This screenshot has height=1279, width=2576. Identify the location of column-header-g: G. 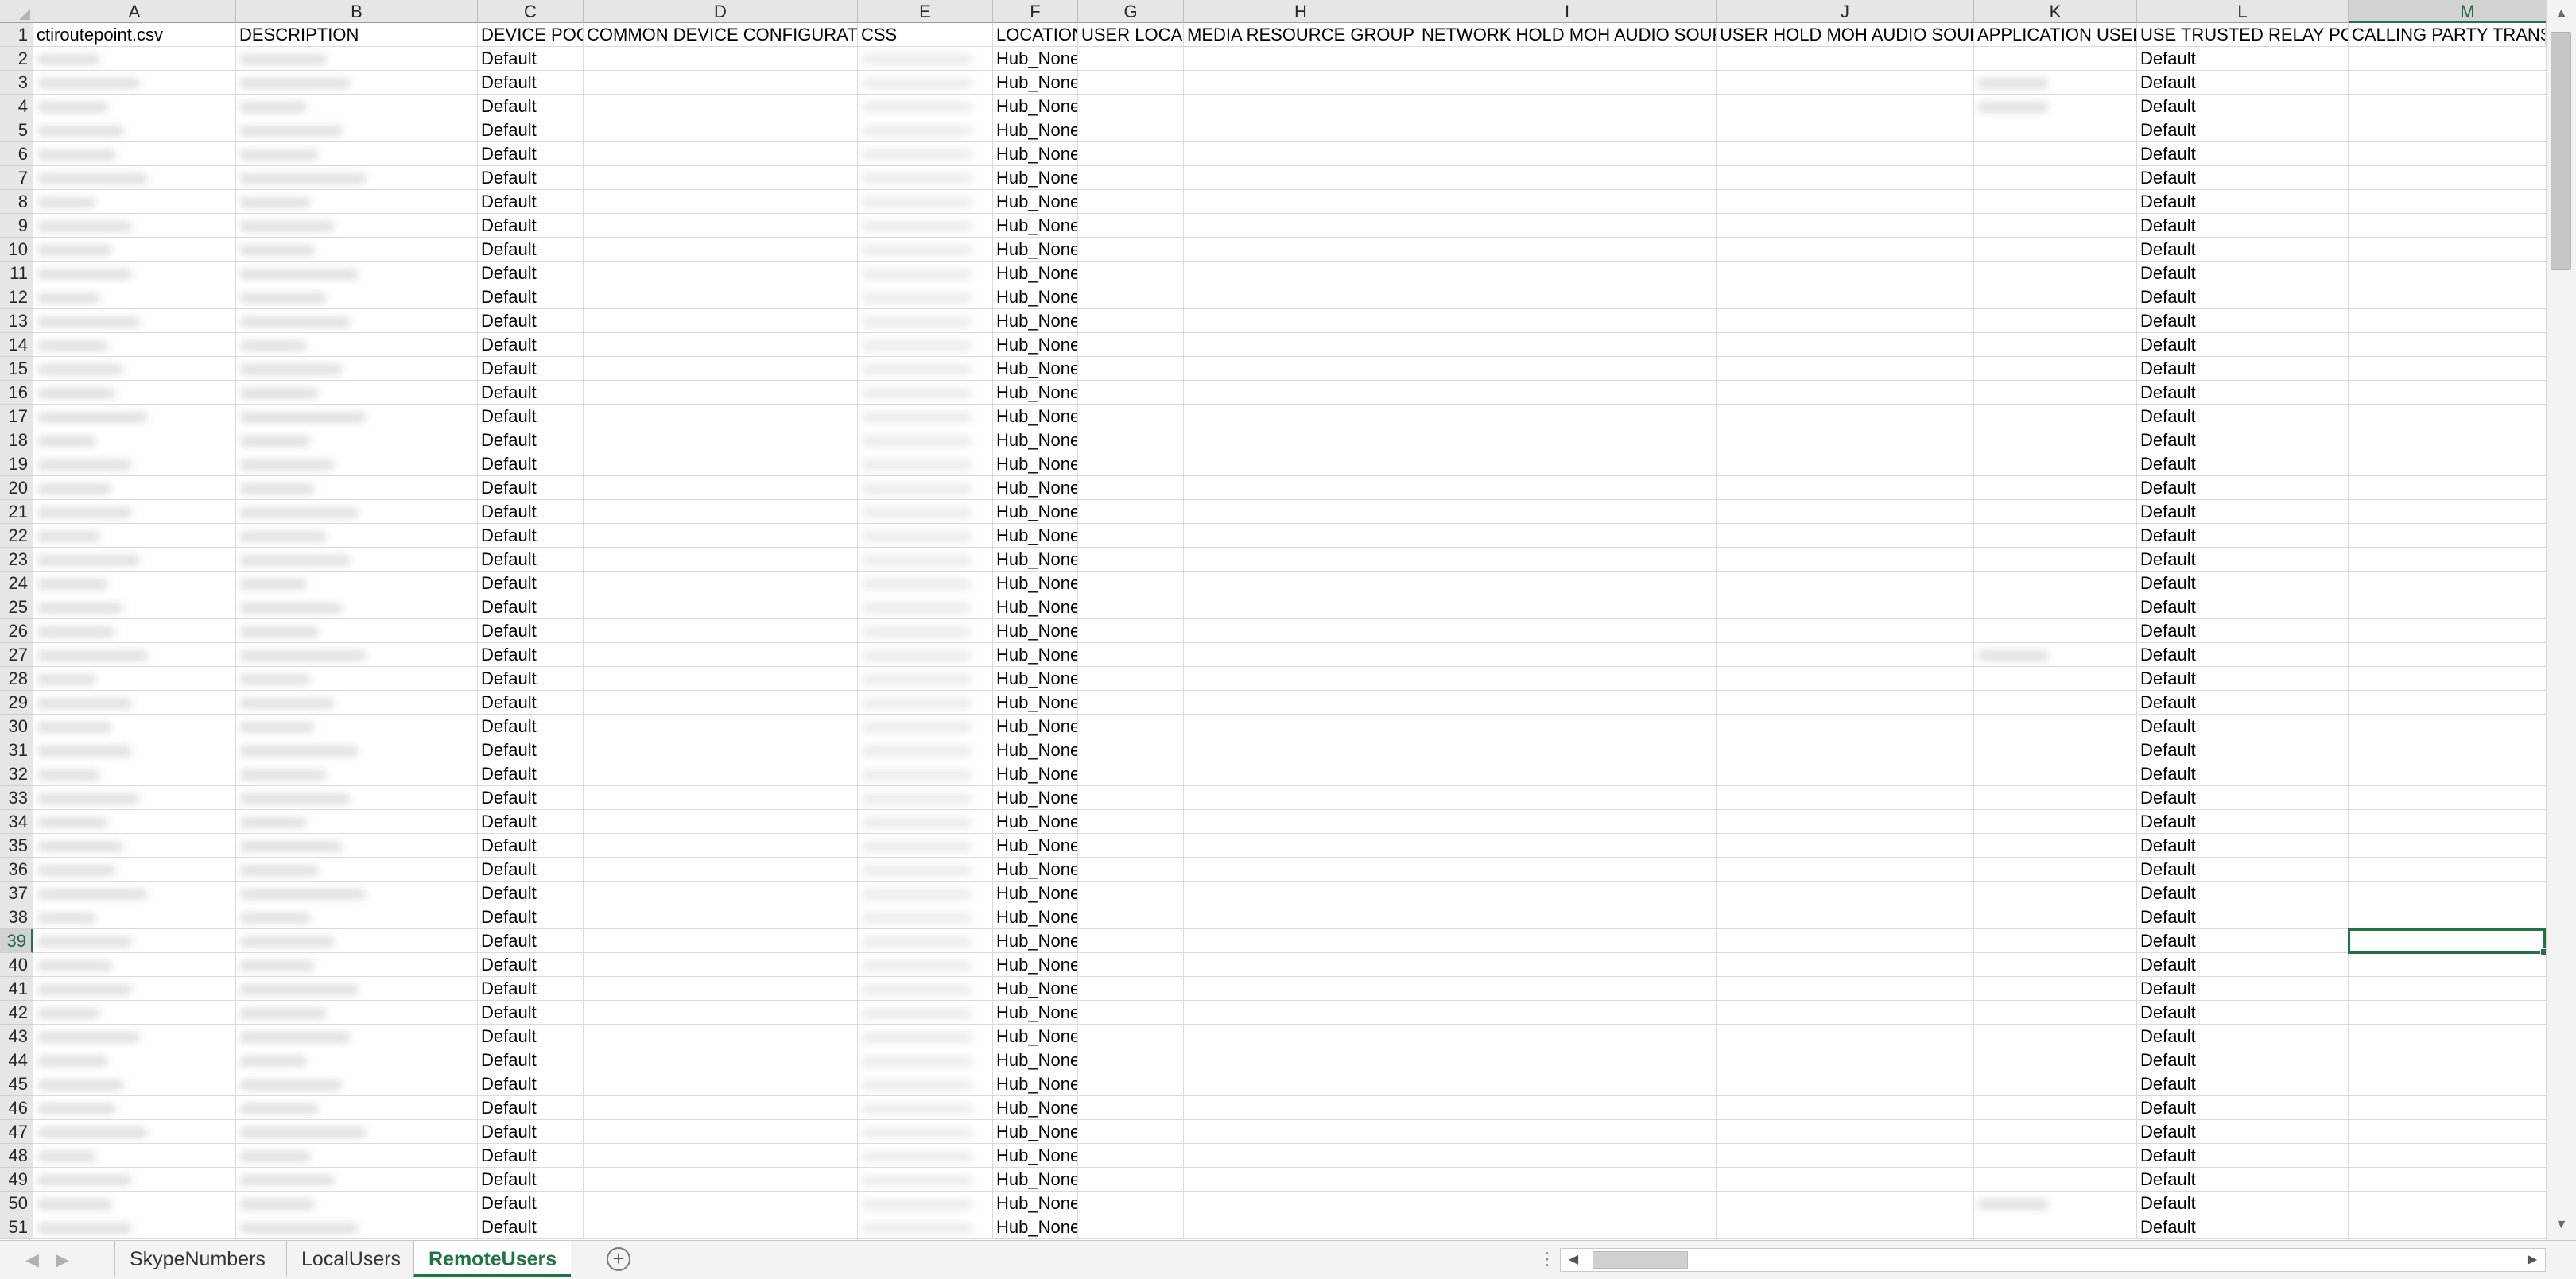
(1131, 11).